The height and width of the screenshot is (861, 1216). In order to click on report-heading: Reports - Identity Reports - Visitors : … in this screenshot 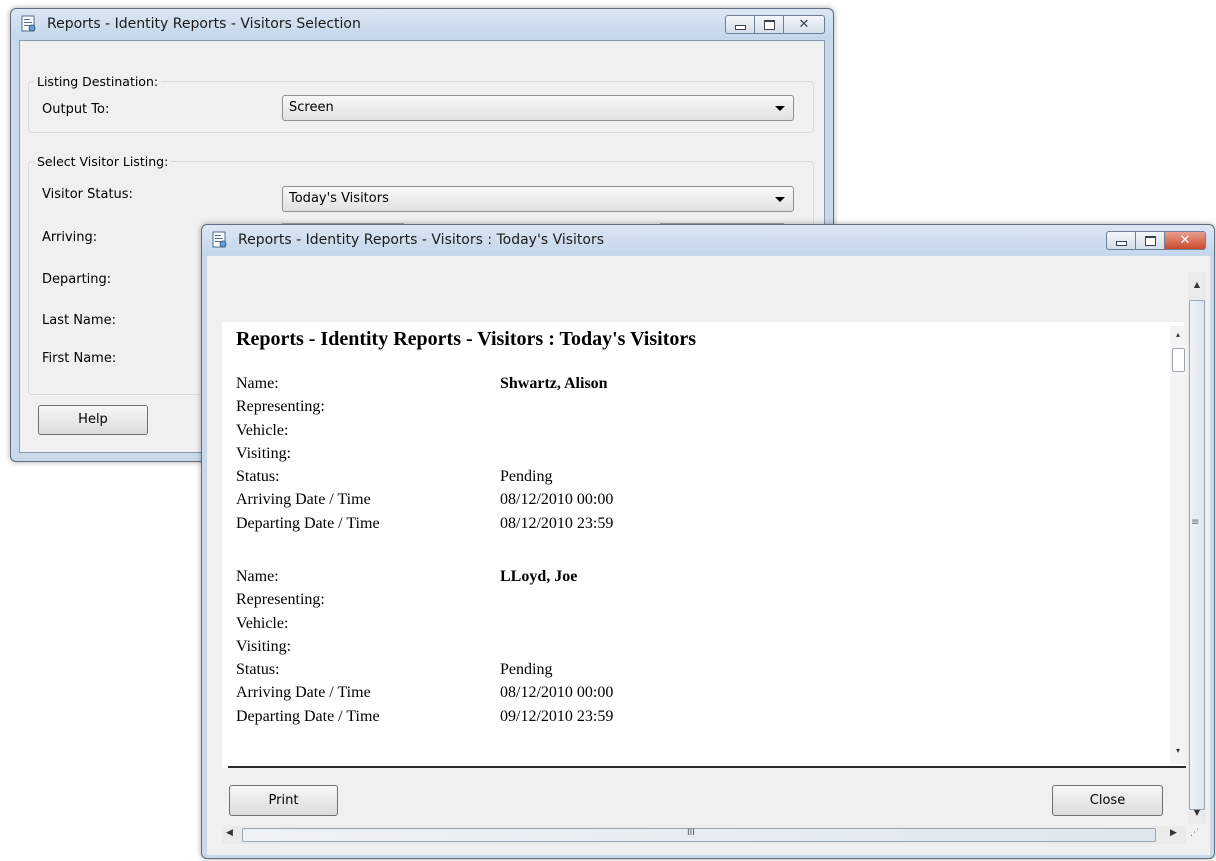, I will do `click(466, 339)`.